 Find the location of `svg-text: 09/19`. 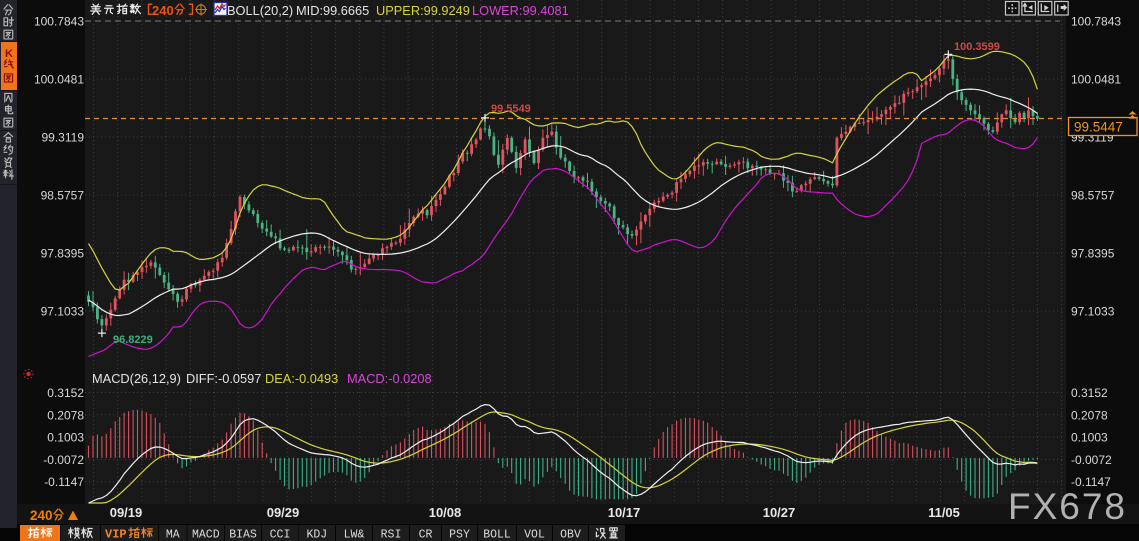

svg-text: 09/19 is located at coordinates (126, 512).